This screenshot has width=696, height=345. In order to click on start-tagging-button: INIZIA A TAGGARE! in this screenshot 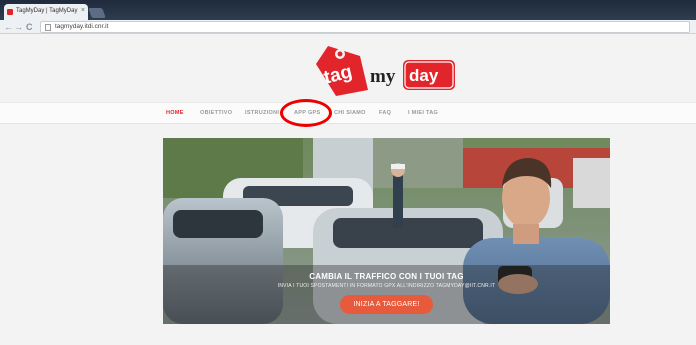, I will do `click(386, 304)`.